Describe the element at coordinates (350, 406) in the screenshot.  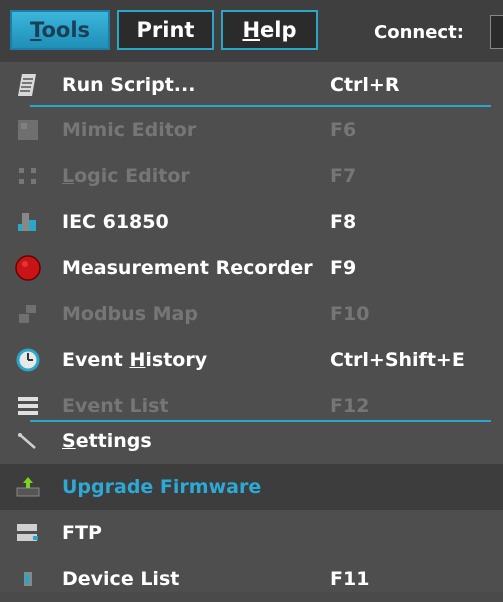
I see `menu-item-shortcut: F12` at that location.